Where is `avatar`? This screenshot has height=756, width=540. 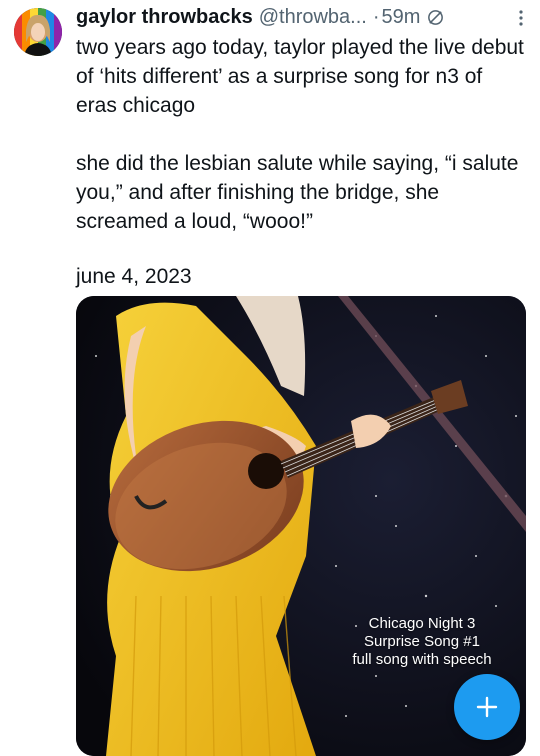 avatar is located at coordinates (38, 32).